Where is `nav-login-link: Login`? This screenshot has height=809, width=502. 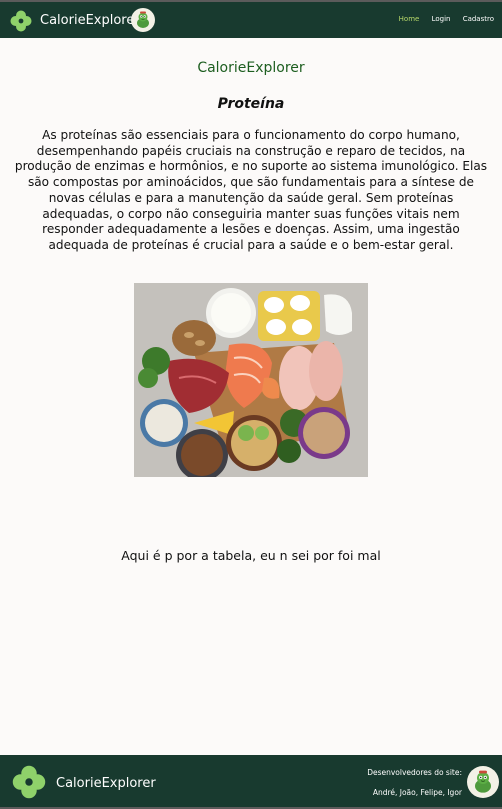 nav-login-link: Login is located at coordinates (441, 19).